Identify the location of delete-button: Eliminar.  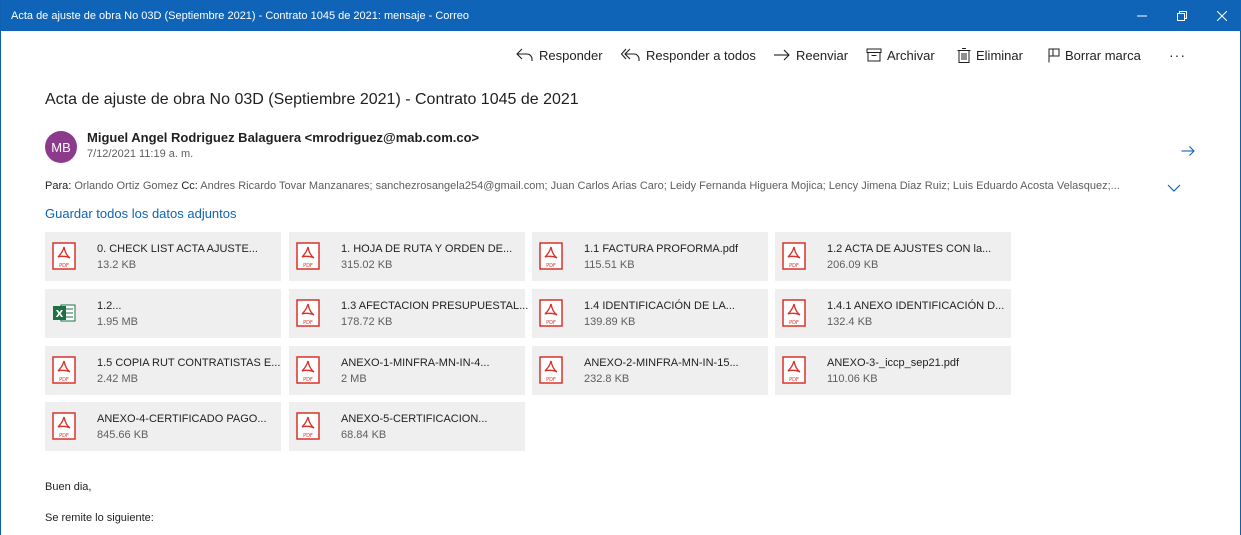
(990, 55).